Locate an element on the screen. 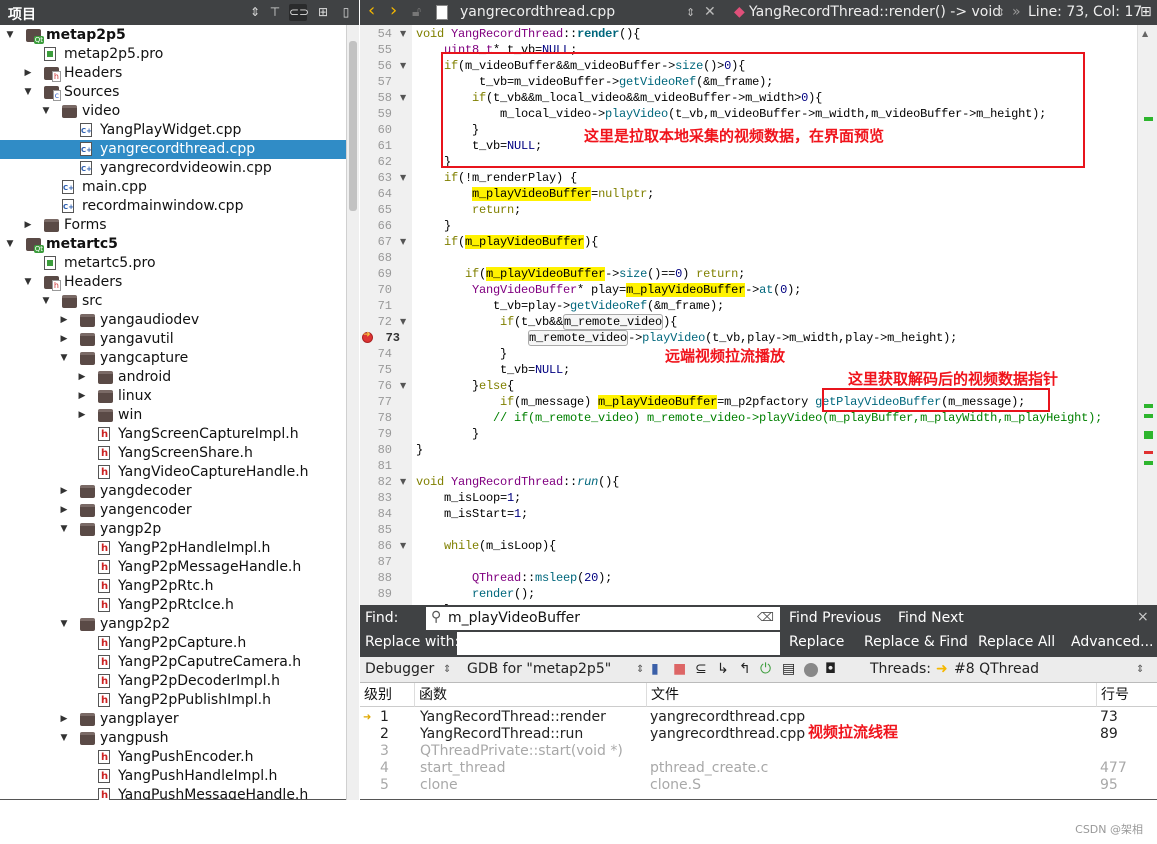 This screenshot has height=844, width=1157. record-icon is located at coordinates (811, 670).